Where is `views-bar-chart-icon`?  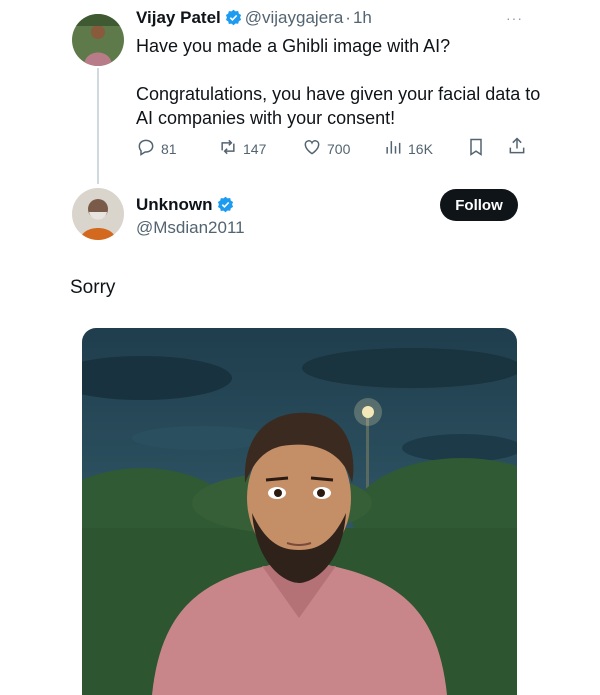 views-bar-chart-icon is located at coordinates (393, 148).